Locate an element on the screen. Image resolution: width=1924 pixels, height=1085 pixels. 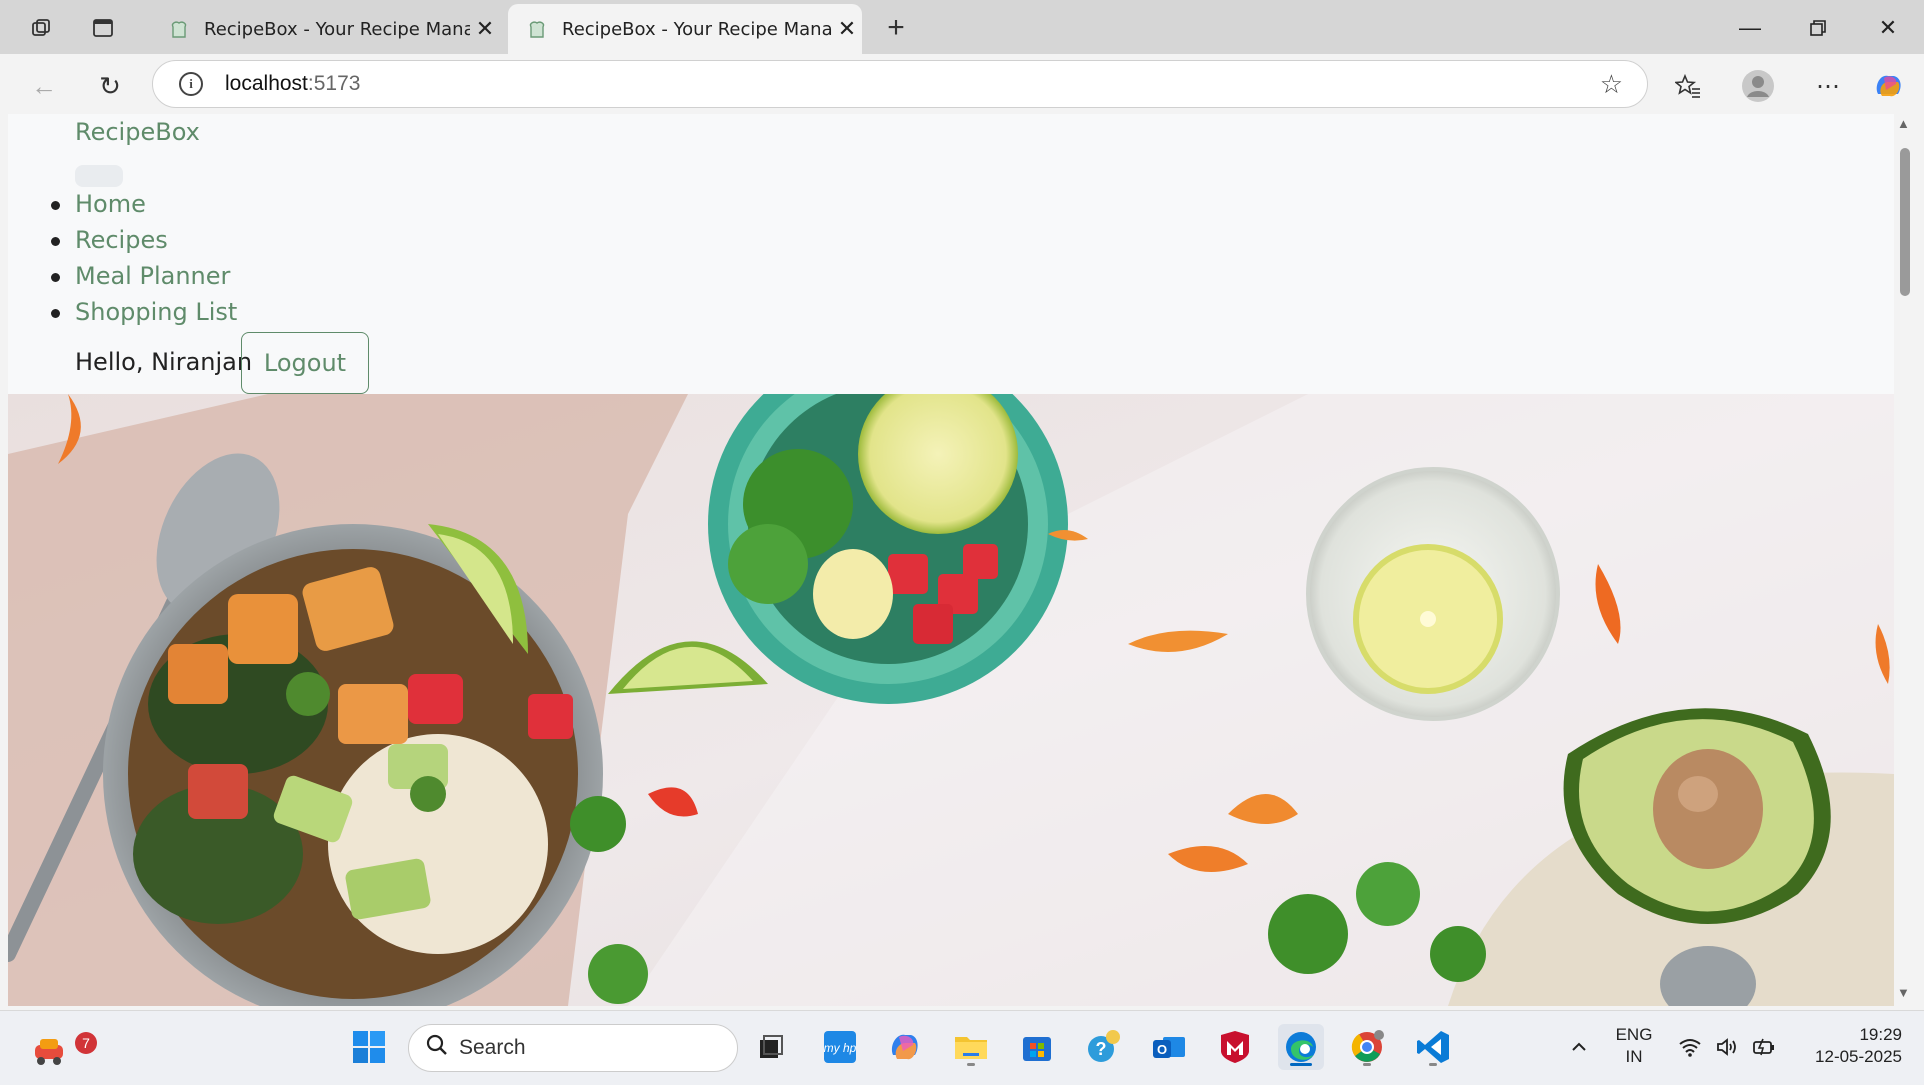
battery-charging-icon is located at coordinates (1764, 1047).